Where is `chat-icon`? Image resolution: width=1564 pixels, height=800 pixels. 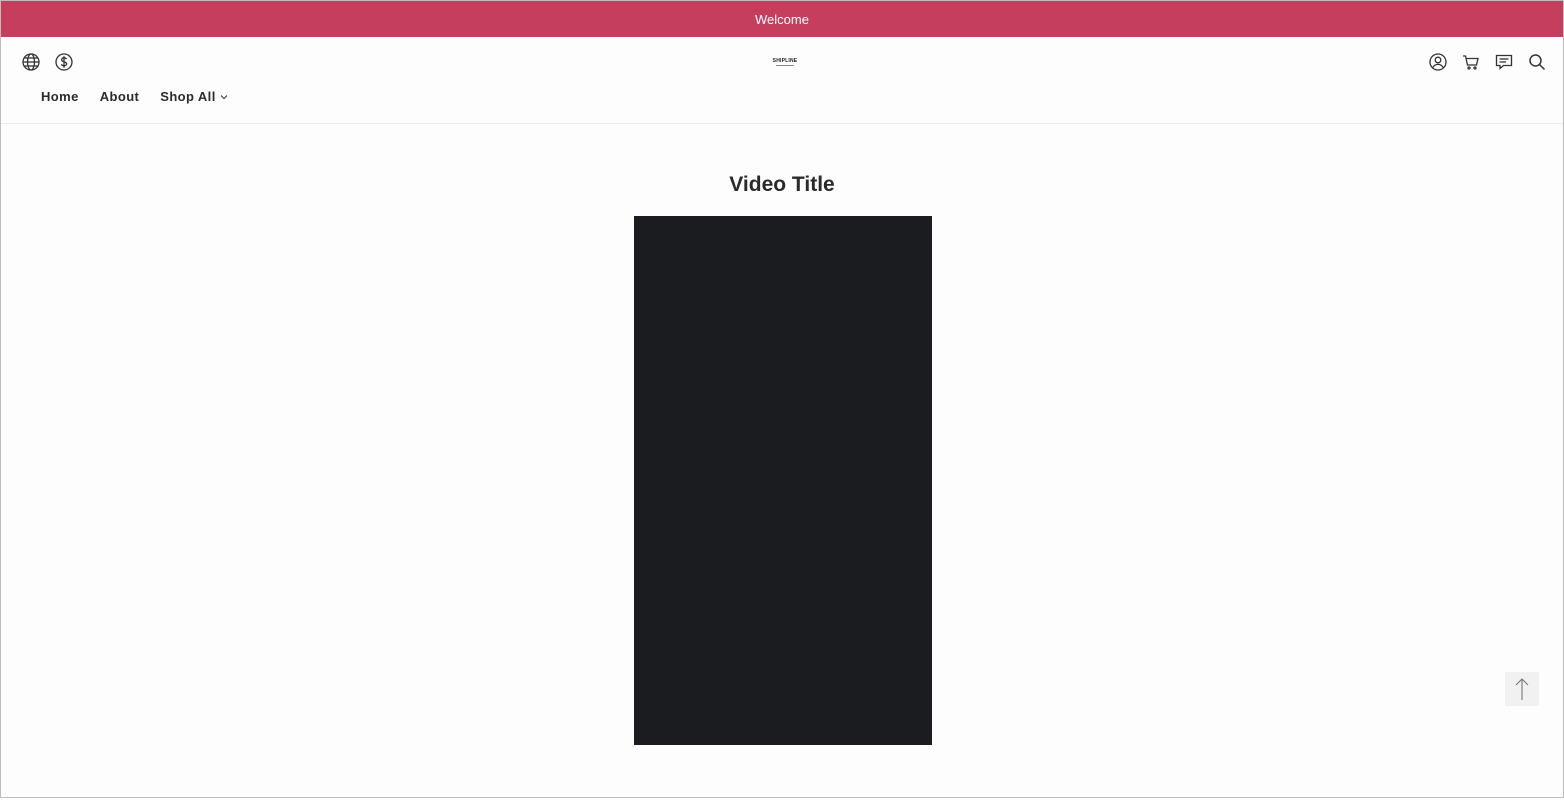
chat-icon is located at coordinates (1504, 62).